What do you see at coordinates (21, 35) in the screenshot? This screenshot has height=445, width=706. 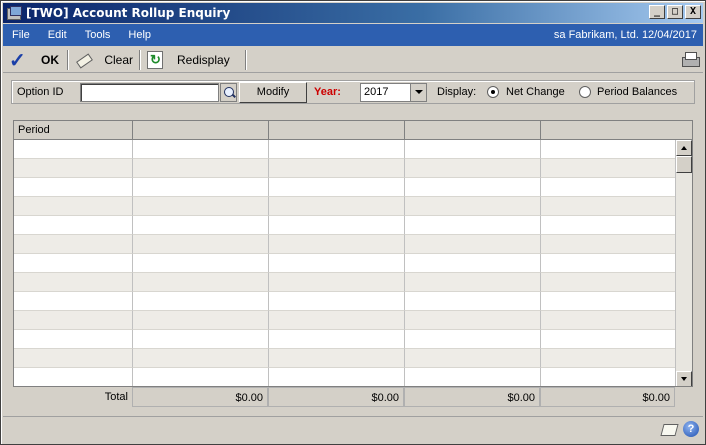 I see `menu-file: File` at bounding box center [21, 35].